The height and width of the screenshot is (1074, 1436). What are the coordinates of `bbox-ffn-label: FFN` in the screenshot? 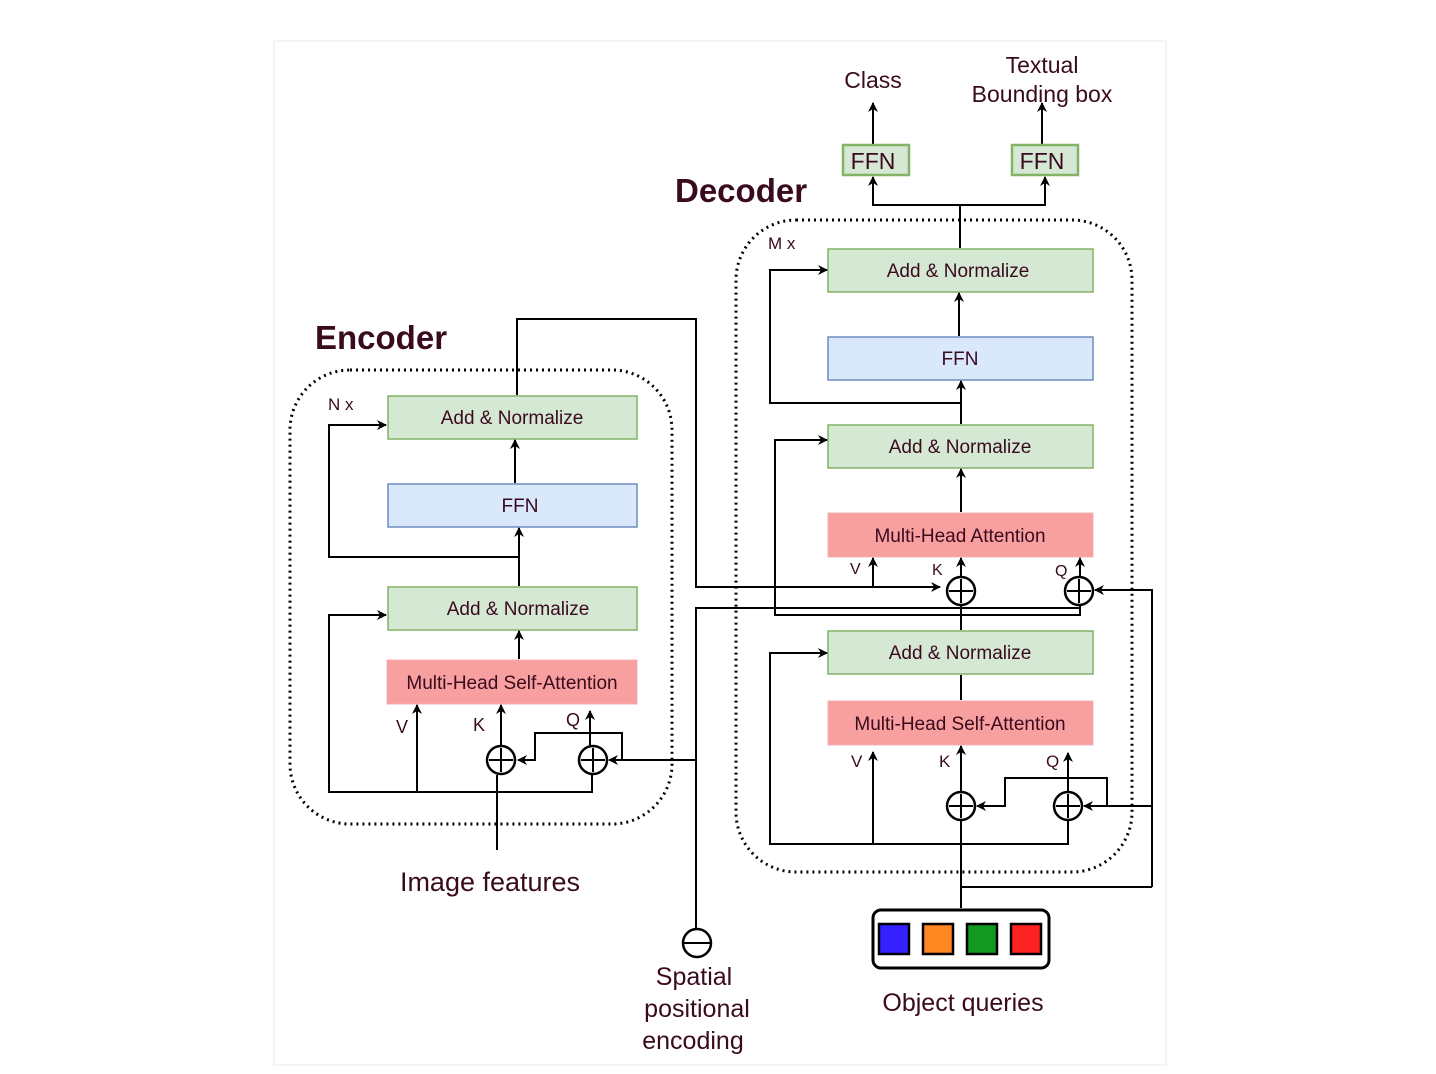 It's located at (1042, 161).